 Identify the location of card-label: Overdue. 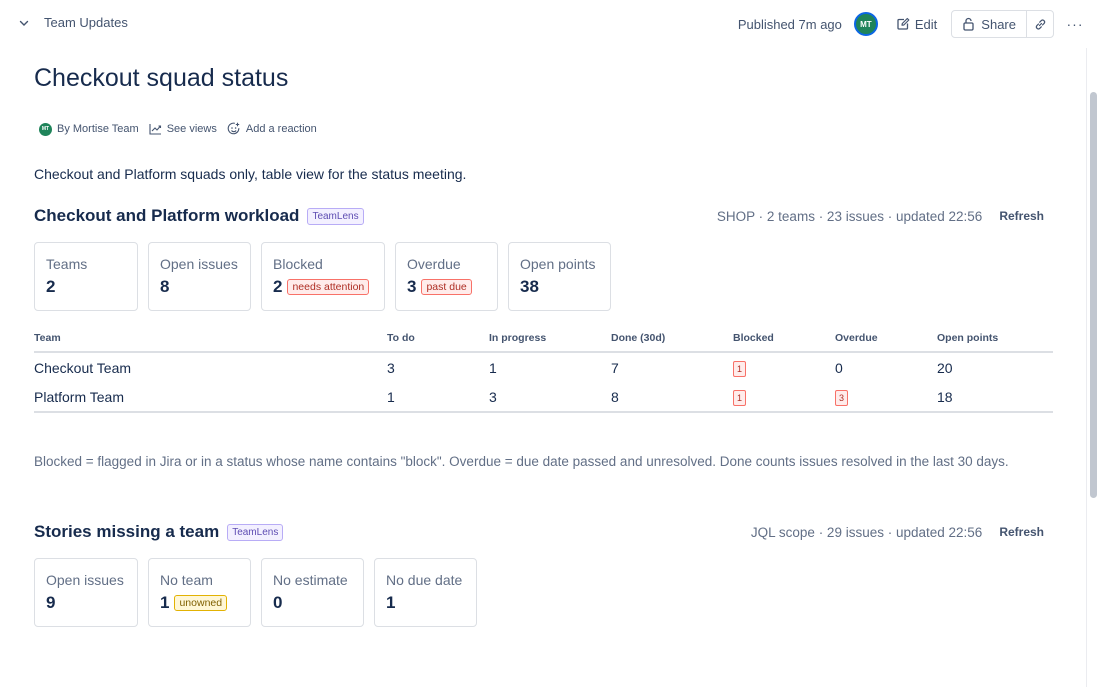
(434, 264).